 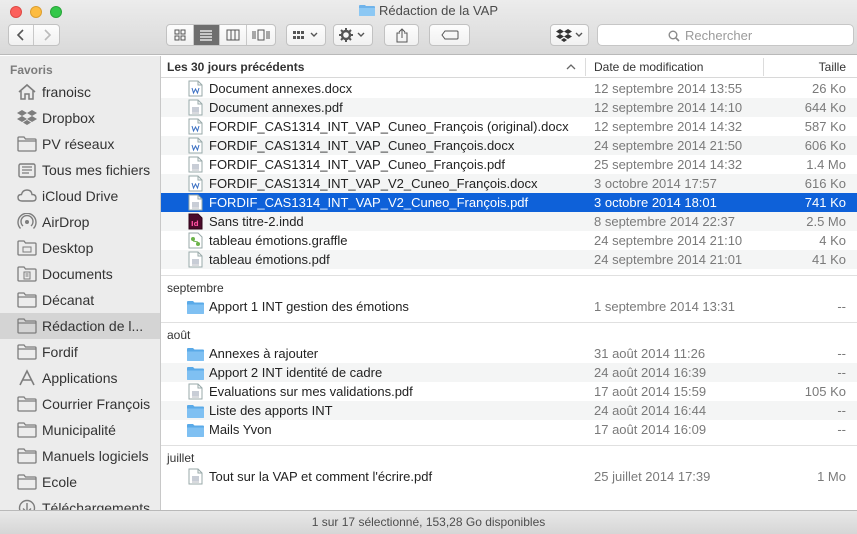 I want to click on sidebar-item: PV réseaux, so click(x=80, y=144).